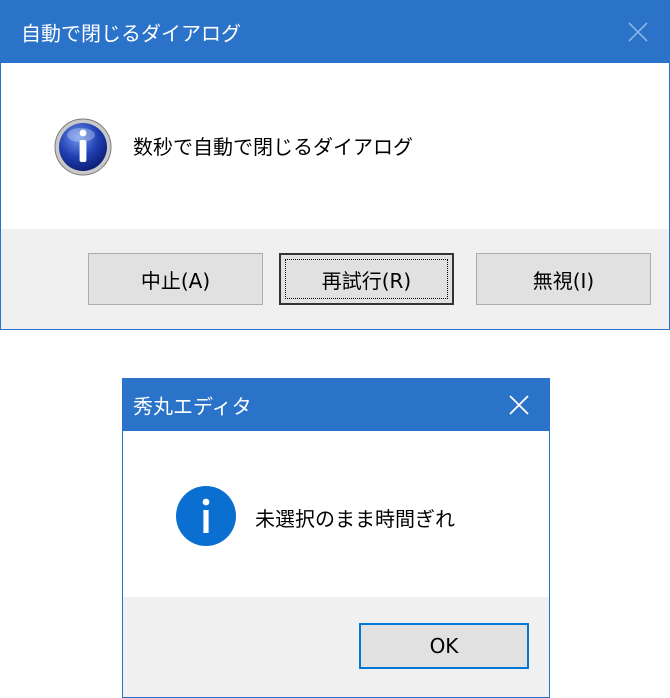  I want to click on abort-button-label: 中止(A), so click(175, 280).